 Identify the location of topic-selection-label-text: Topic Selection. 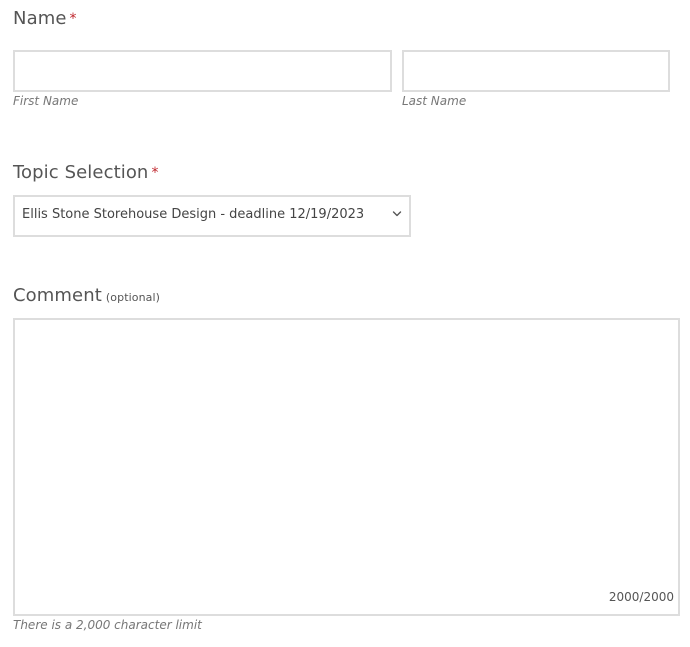
(81, 172).